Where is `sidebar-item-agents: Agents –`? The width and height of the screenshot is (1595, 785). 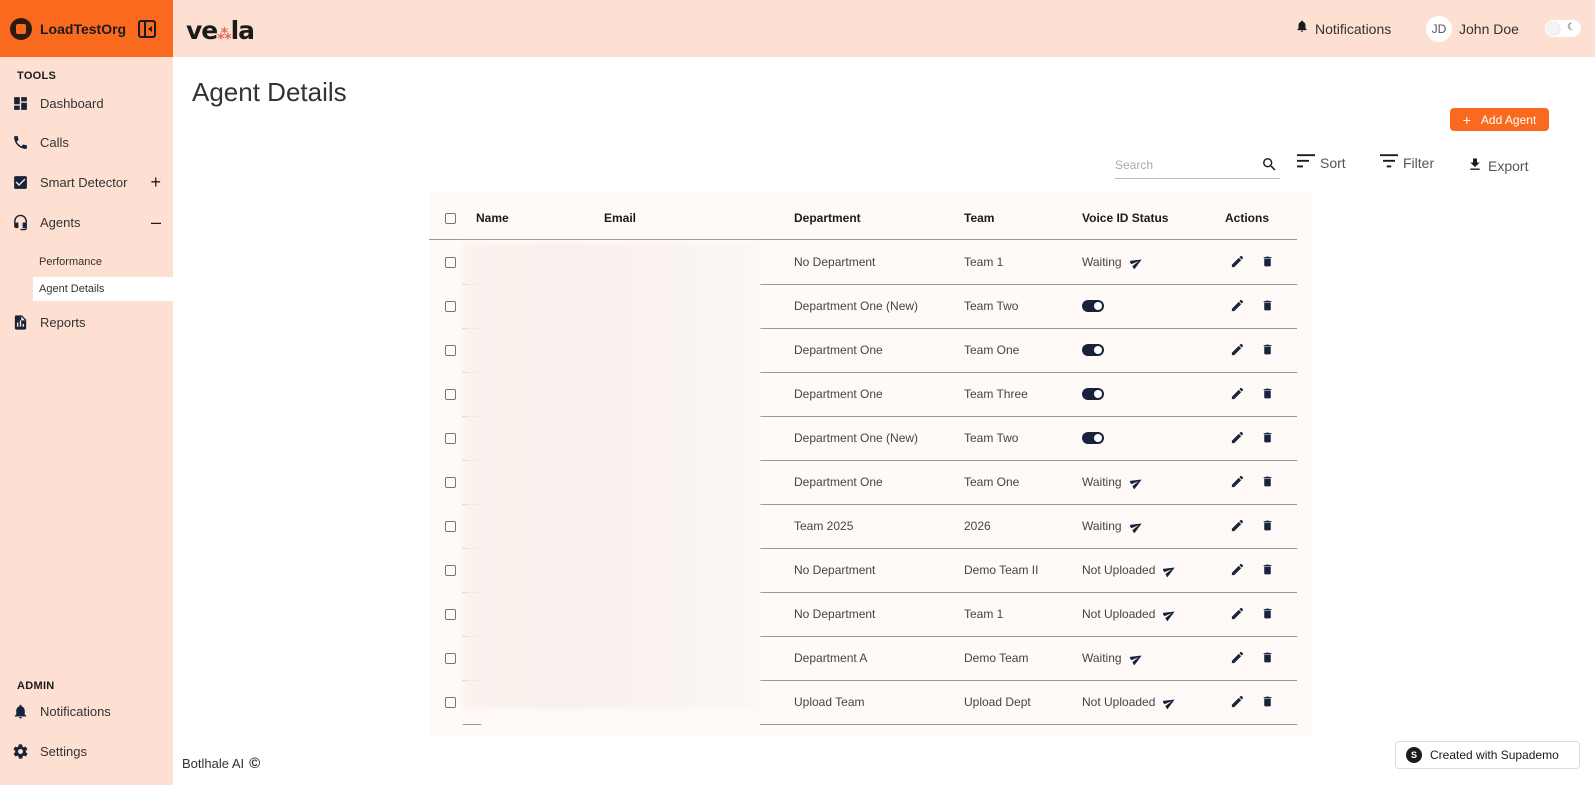
sidebar-item-agents: Agents – is located at coordinates (86, 222).